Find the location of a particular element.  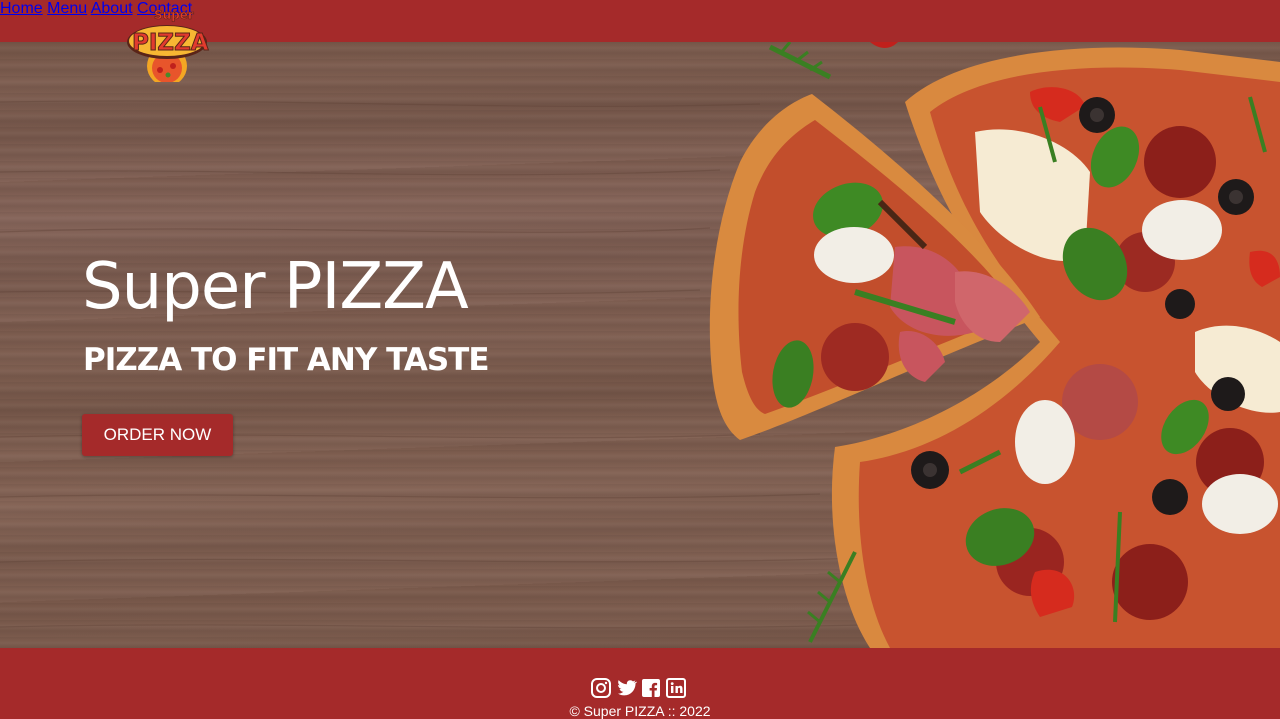

twitter-icon is located at coordinates (626, 688).